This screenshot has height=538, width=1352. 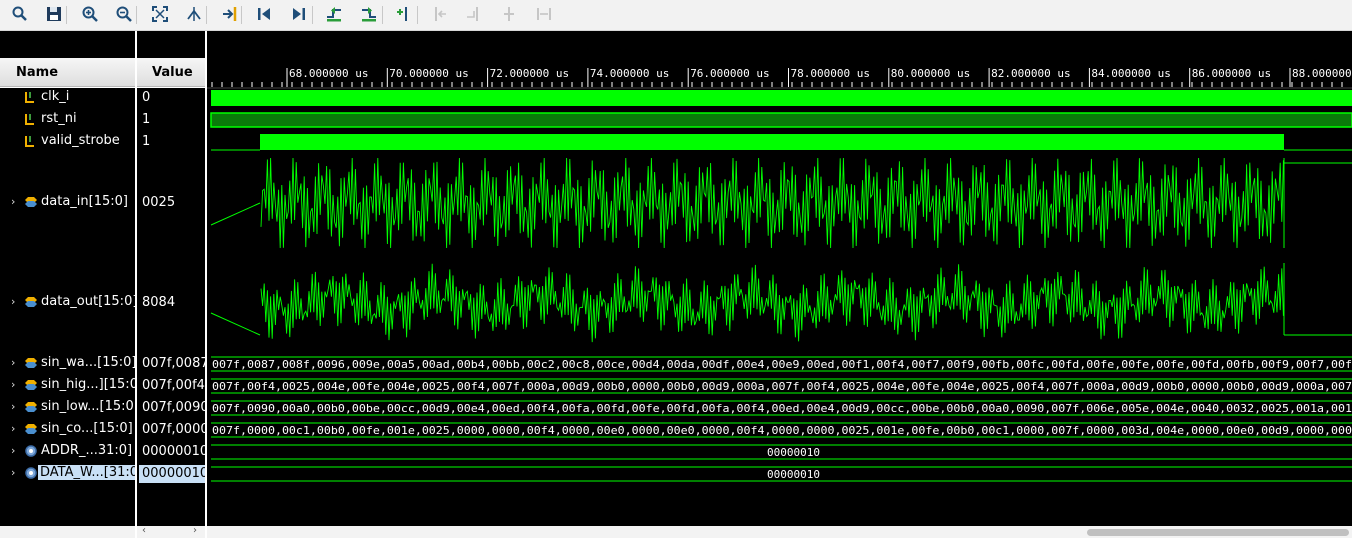 I want to click on cursor-snap-button, so click(x=194, y=14).